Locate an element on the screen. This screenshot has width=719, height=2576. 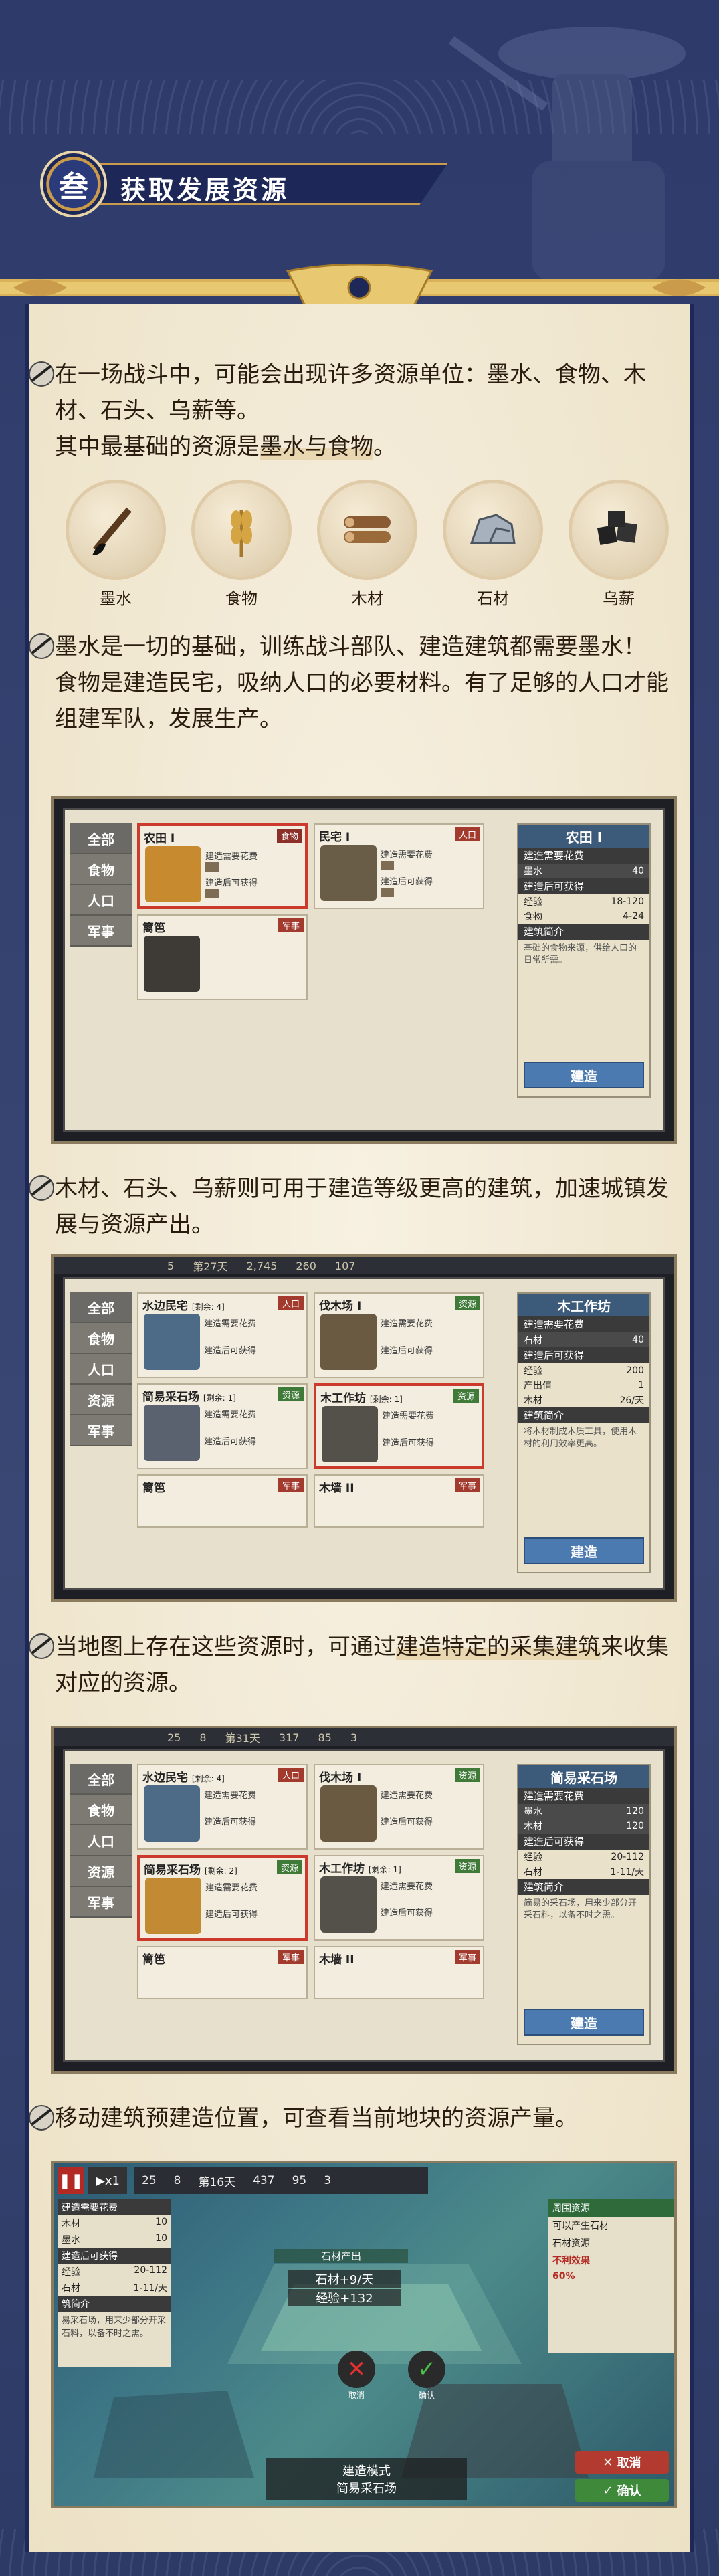
cancel-label: 取消 is located at coordinates (629, 2463).